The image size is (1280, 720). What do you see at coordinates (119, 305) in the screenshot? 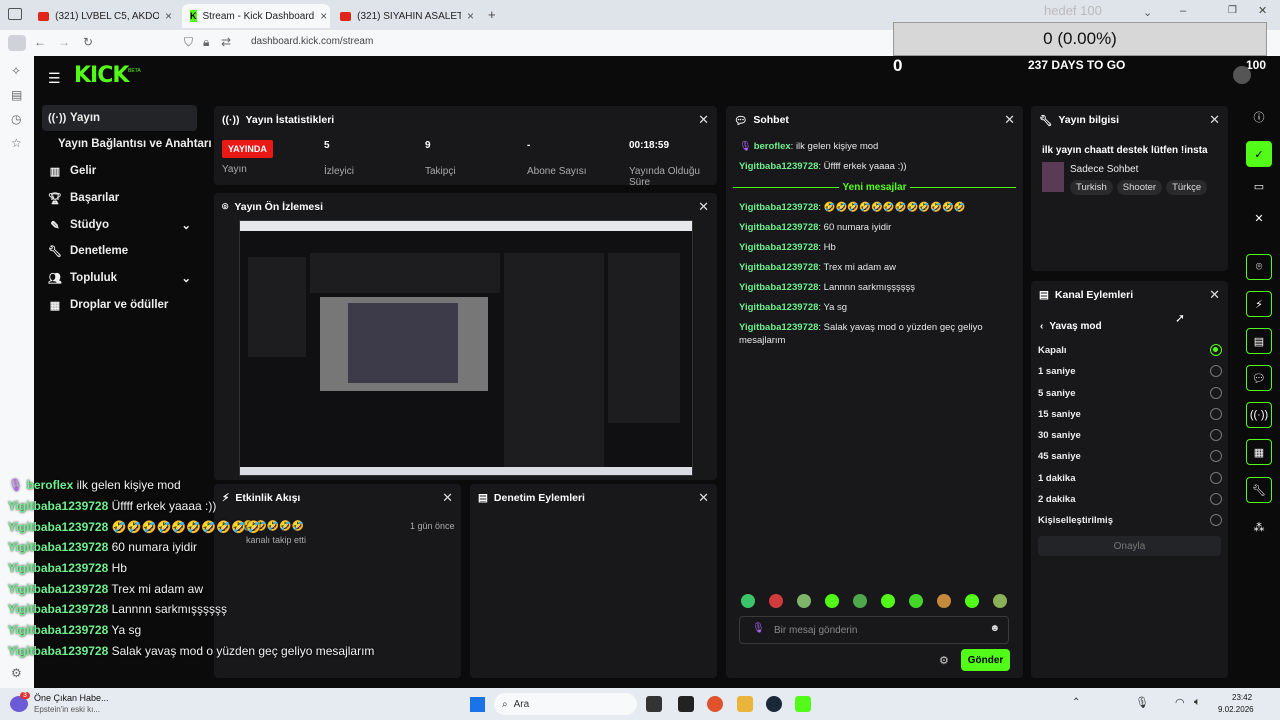
I see `sidebar-item-droplar: ▦ Droplar ve ödüller` at bounding box center [119, 305].